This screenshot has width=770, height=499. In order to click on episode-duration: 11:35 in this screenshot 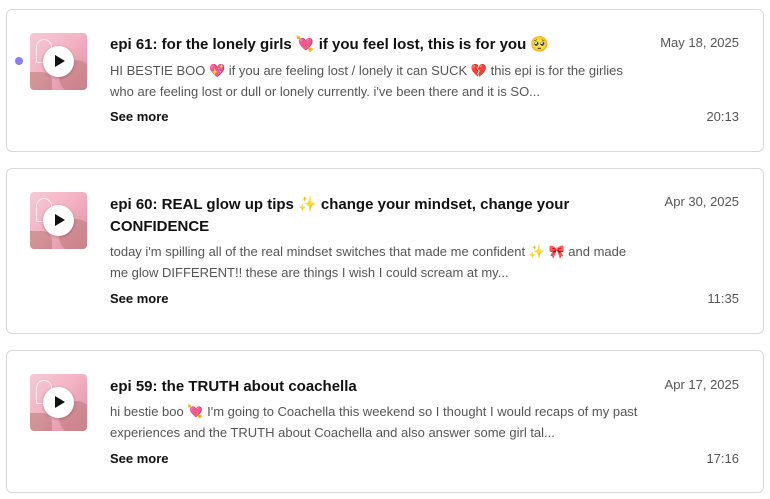, I will do `click(723, 298)`.